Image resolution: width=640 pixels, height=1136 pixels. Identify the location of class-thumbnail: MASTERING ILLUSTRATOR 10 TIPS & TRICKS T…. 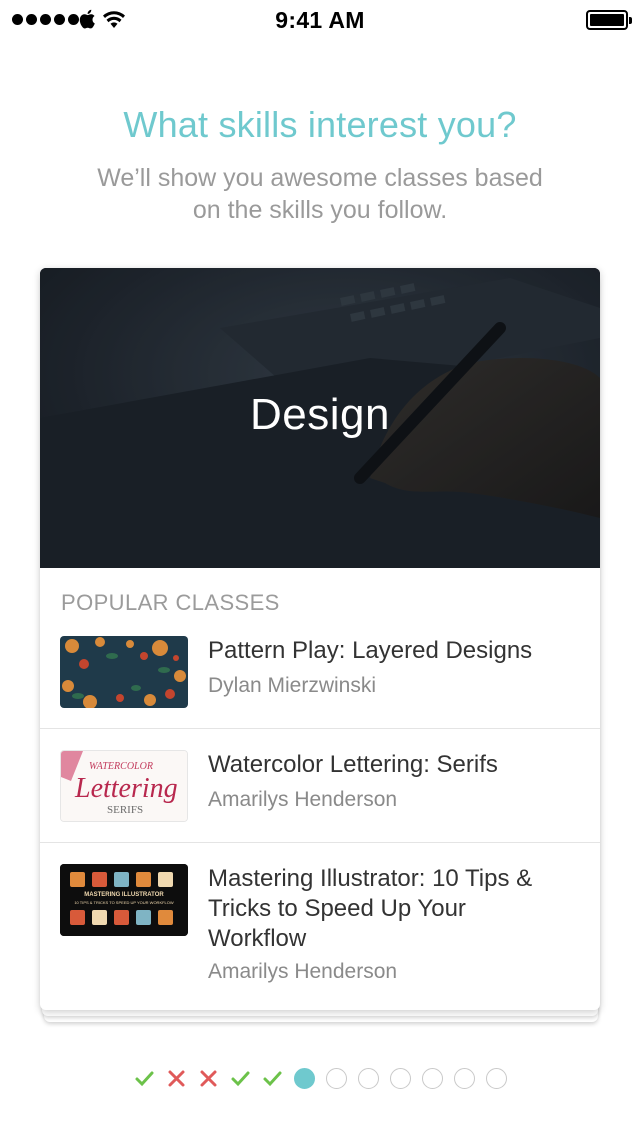
(124, 900).